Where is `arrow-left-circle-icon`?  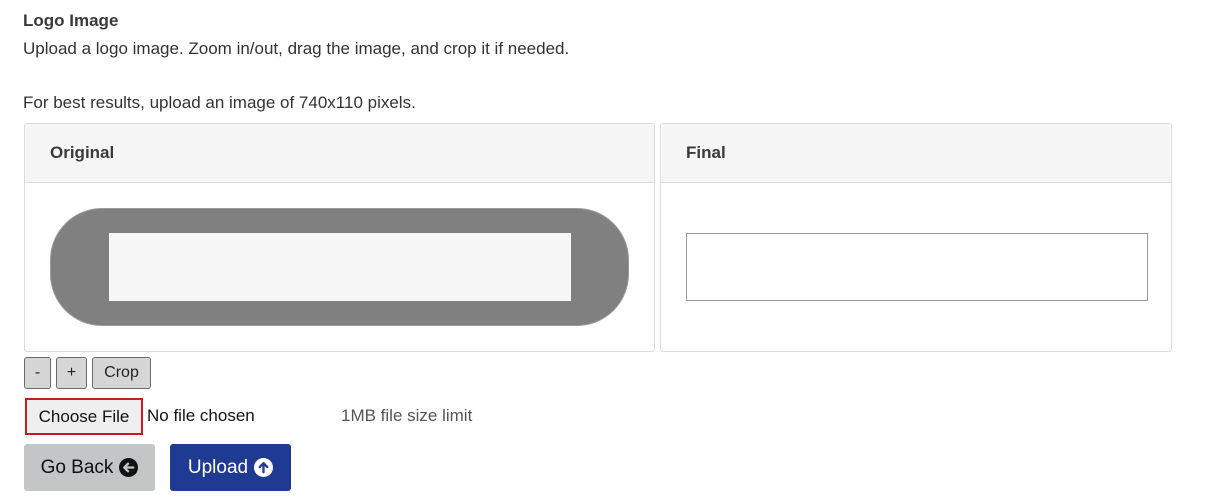
arrow-left-circle-icon is located at coordinates (129, 467).